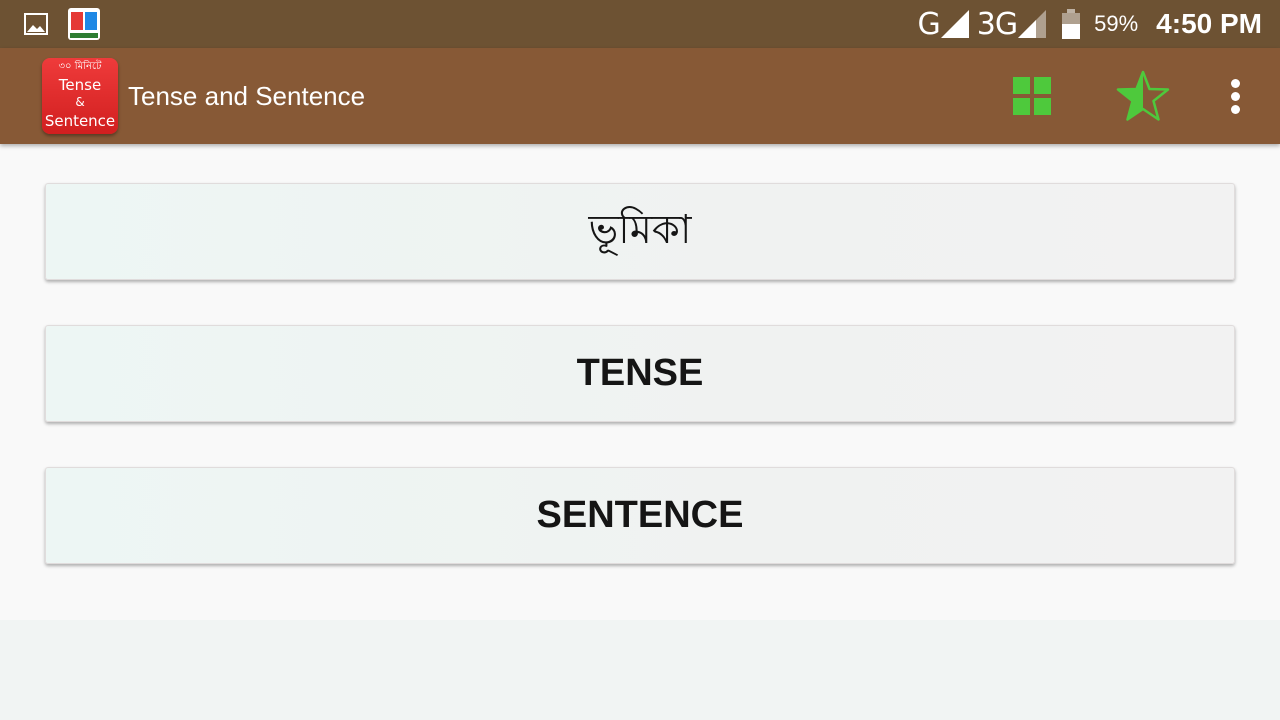  What do you see at coordinates (80, 66) in the screenshot?
I see `logo-top-text: ৩০ মিনিটে` at bounding box center [80, 66].